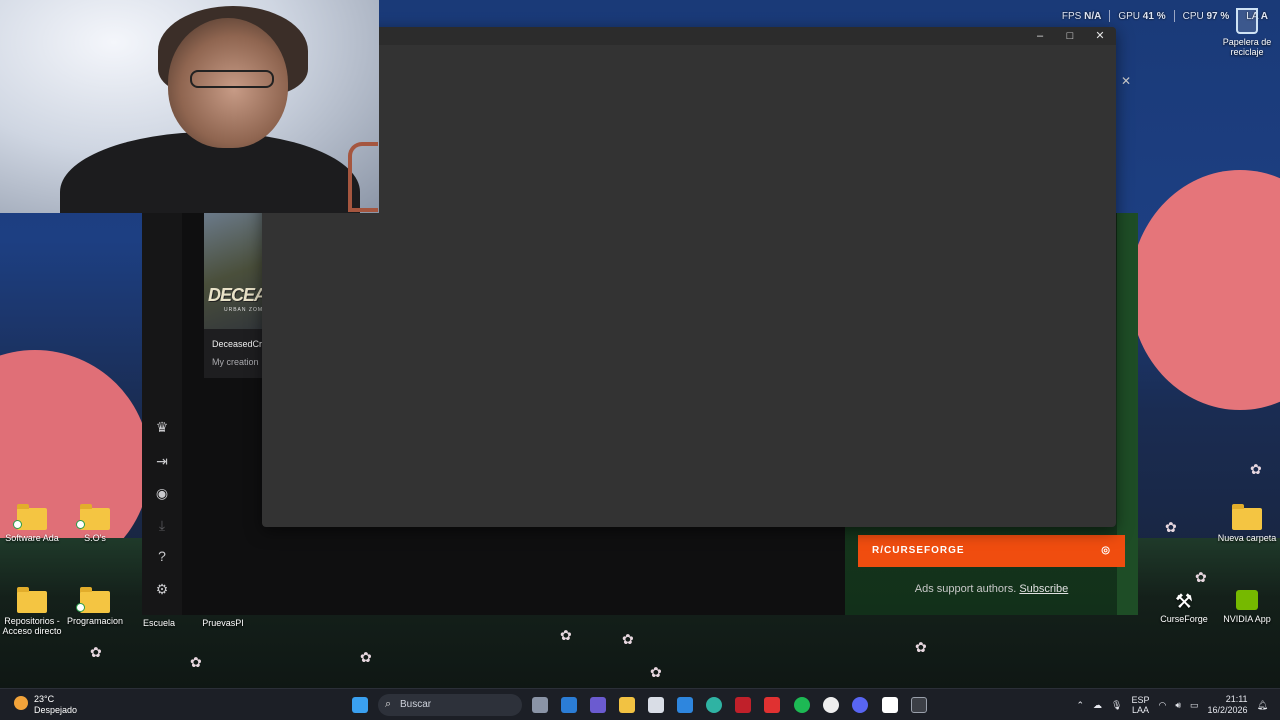  Describe the element at coordinates (162, 589) in the screenshot. I see `settings-gear-icon: ⚙` at that location.